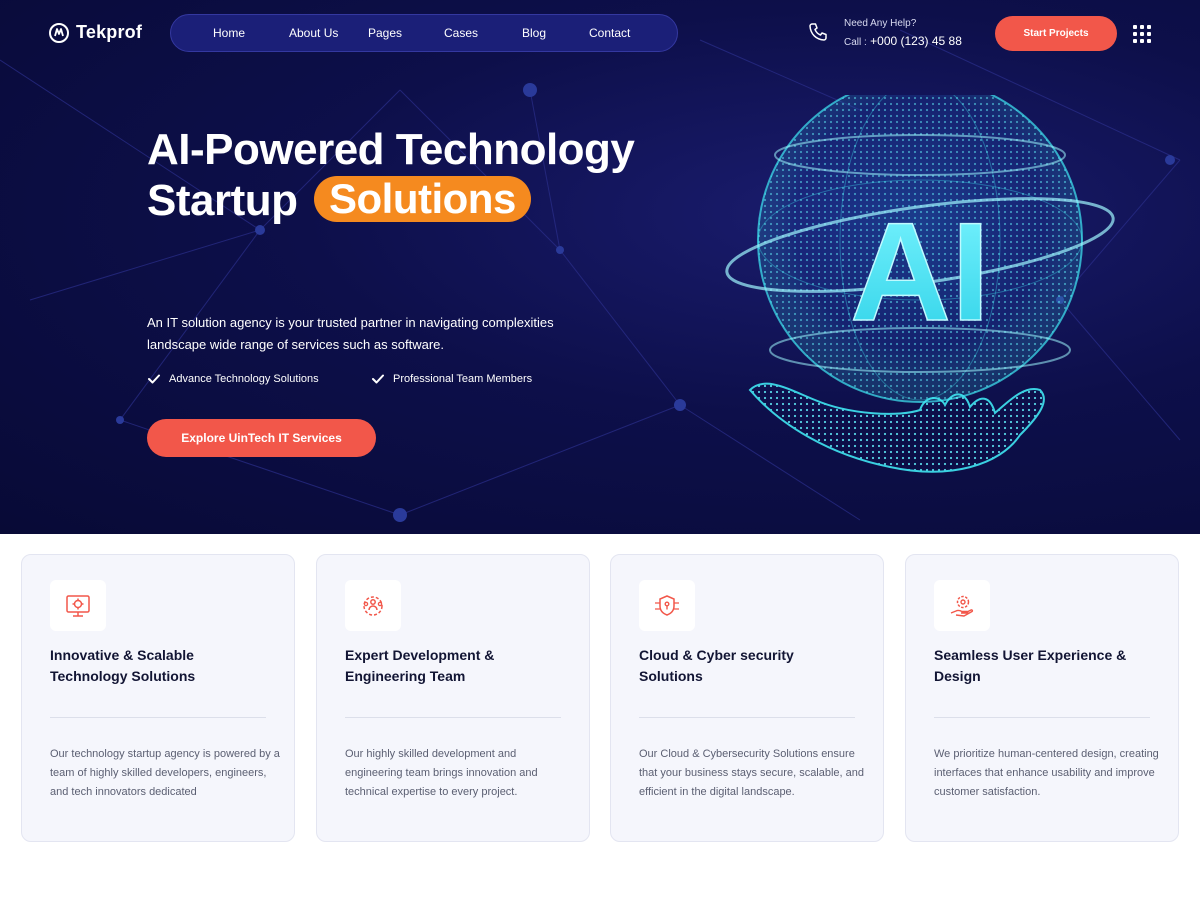 The image size is (1200, 900). I want to click on card-title: Cloud & Cyber security Solutions, so click(716, 665).